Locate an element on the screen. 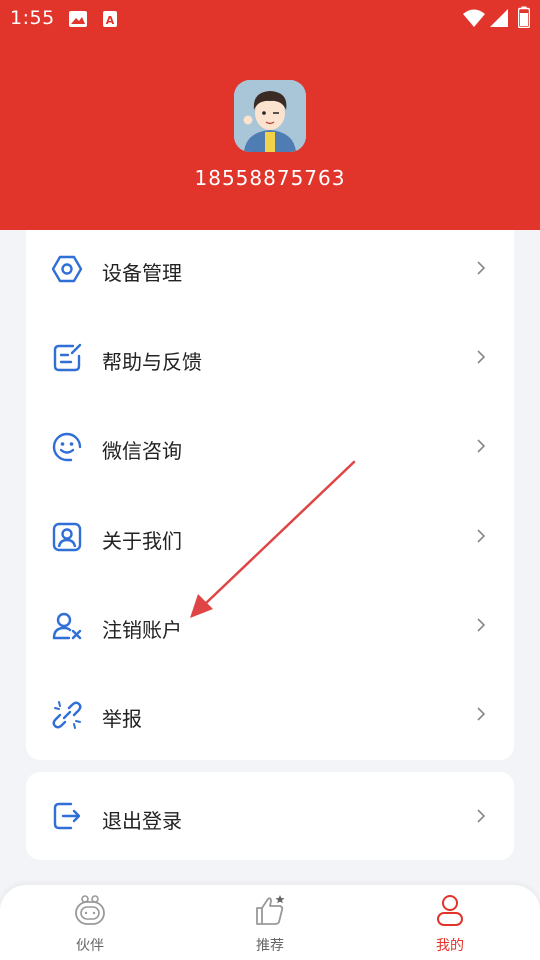  avatar-illustration is located at coordinates (270, 116).